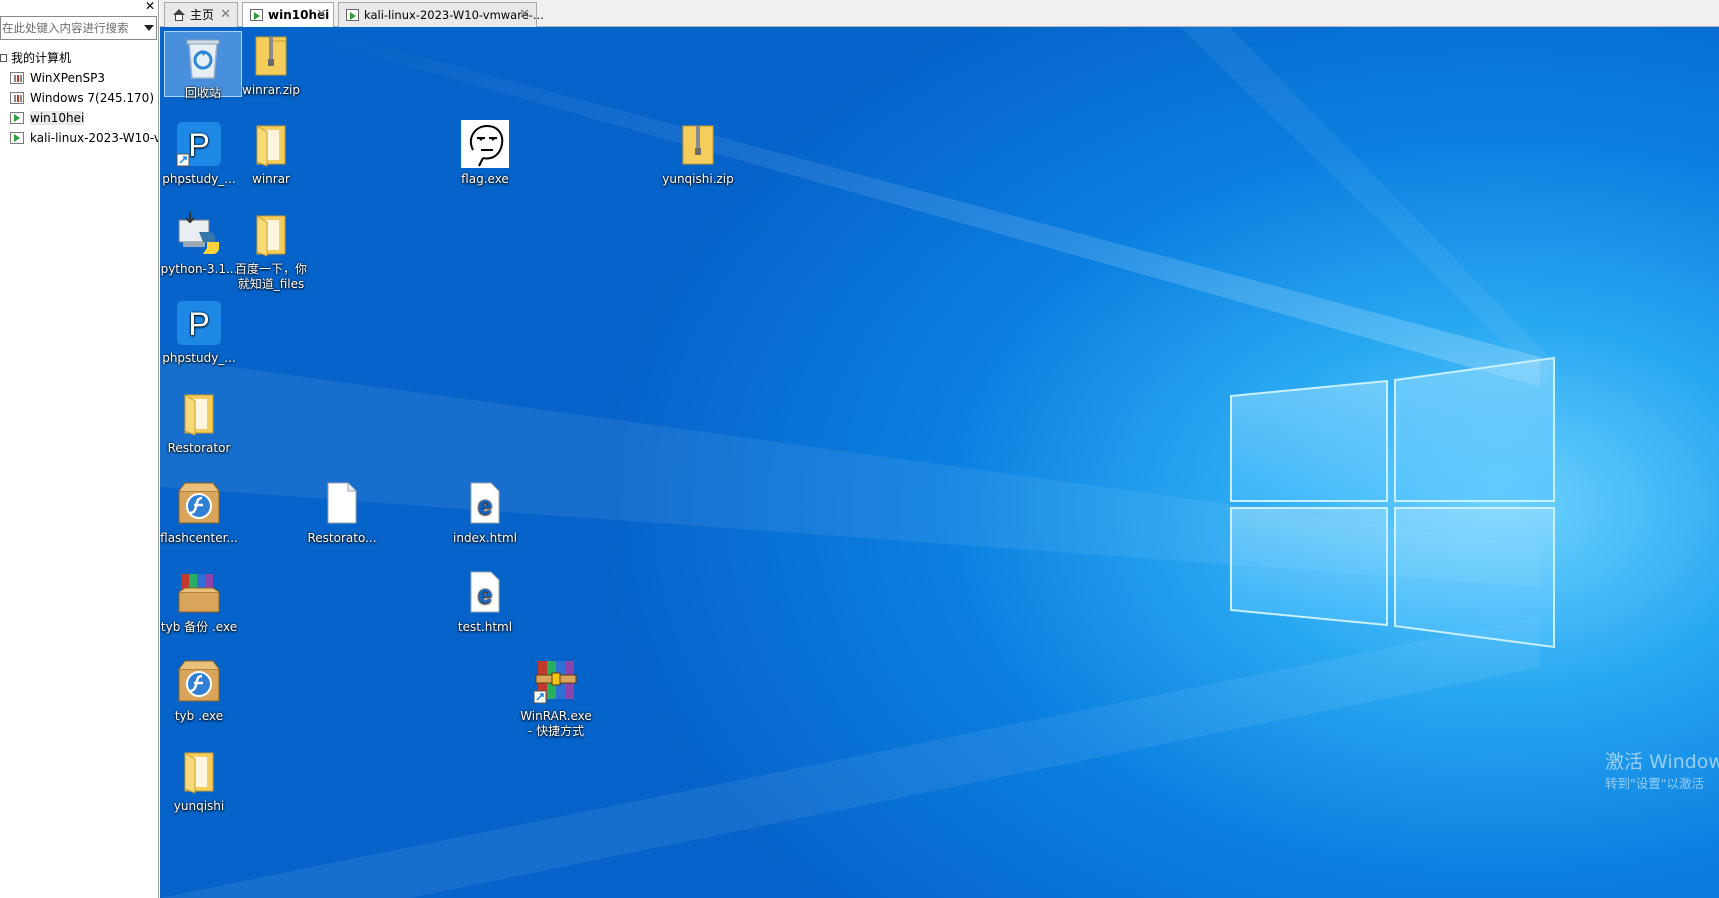 This screenshot has width=1719, height=898. What do you see at coordinates (270, 276) in the screenshot?
I see `icon-label: 百度一下，你就知道_files` at bounding box center [270, 276].